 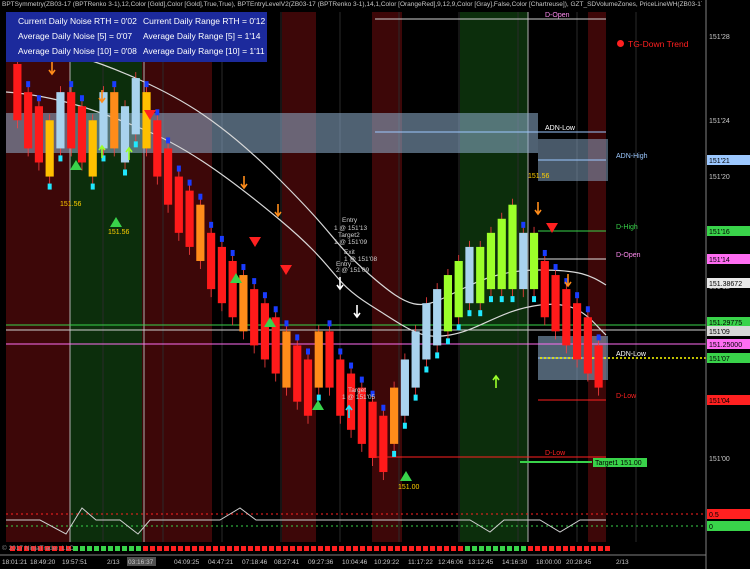 I want to click on price-tick-label: 151'24, so click(x=719, y=121).